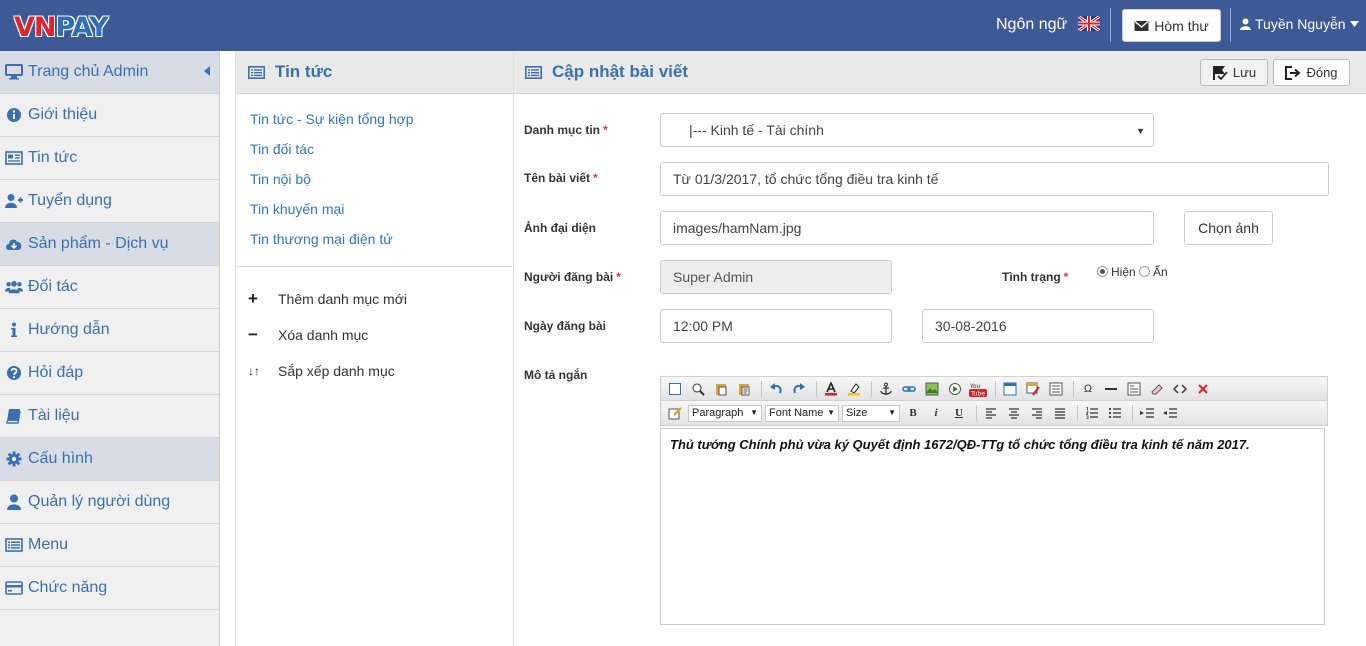 The height and width of the screenshot is (646, 1366). I want to click on category-link: Tin thương mại điện tử, so click(381, 239).